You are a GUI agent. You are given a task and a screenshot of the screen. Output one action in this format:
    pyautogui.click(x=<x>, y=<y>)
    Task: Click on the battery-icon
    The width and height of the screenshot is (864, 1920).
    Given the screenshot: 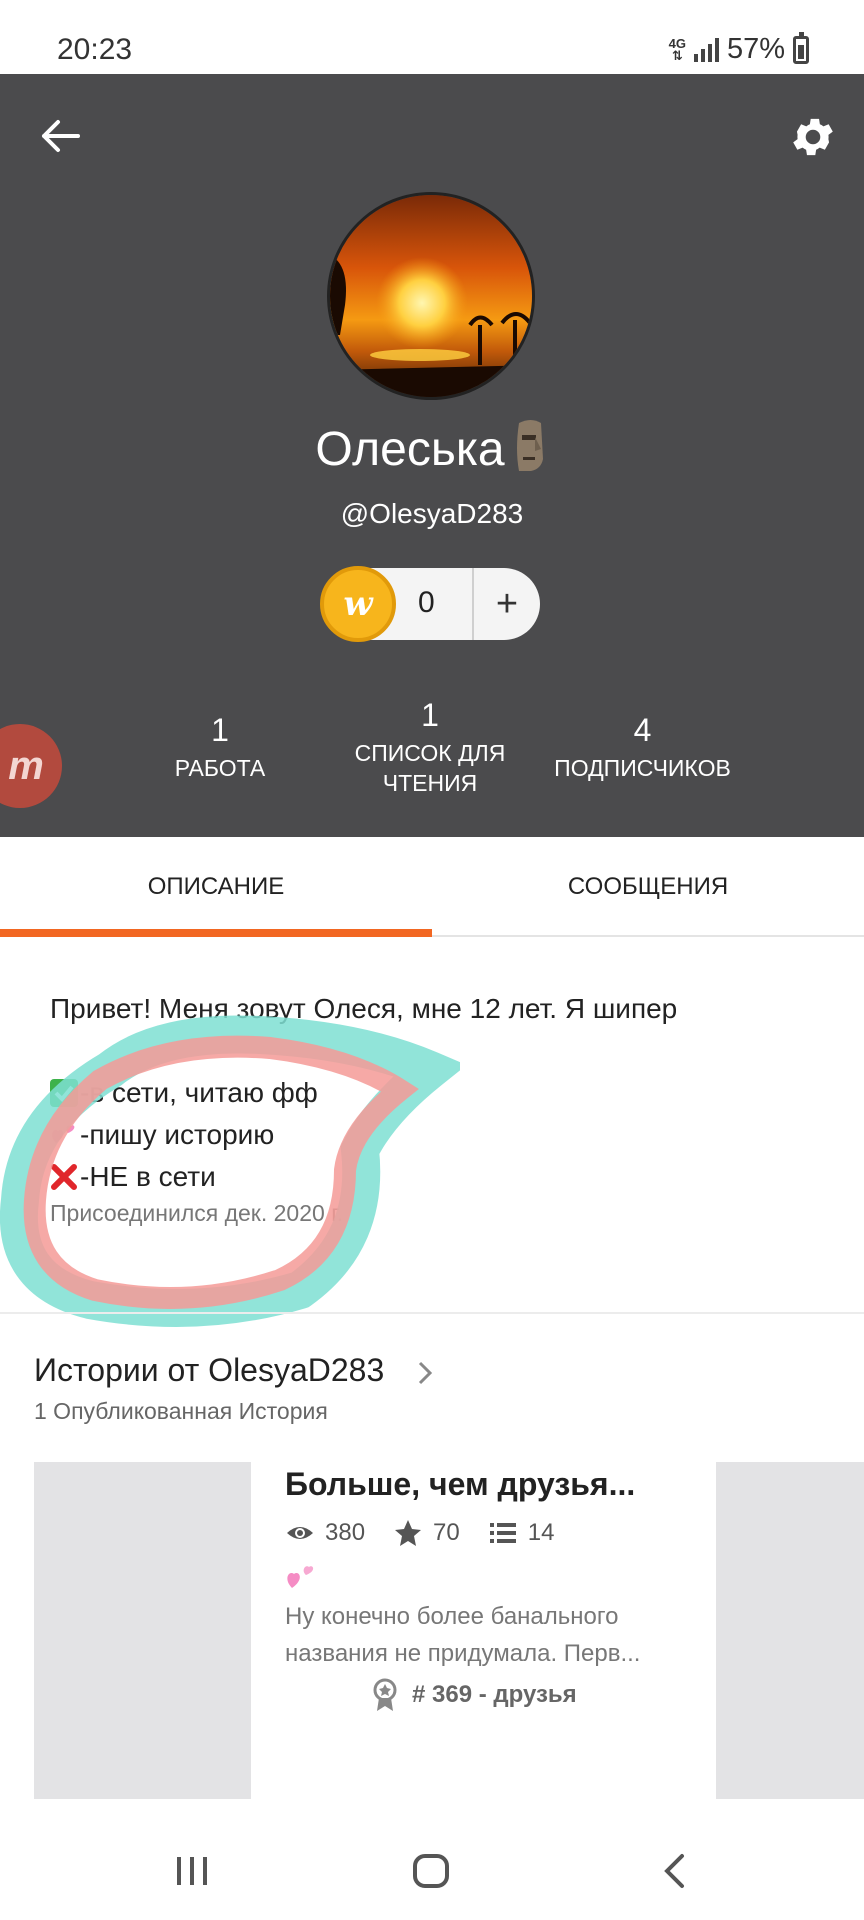 What is the action you would take?
    pyautogui.click(x=801, y=47)
    